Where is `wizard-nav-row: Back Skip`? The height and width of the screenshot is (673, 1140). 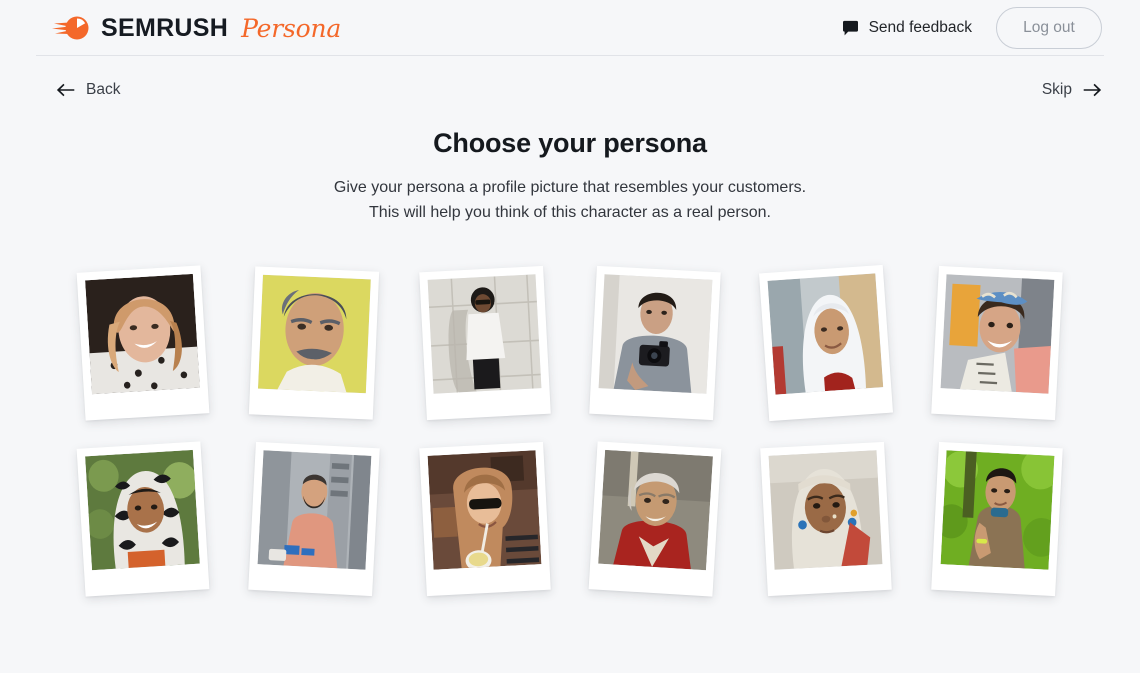
wizard-nav-row: Back Skip is located at coordinates (570, 90).